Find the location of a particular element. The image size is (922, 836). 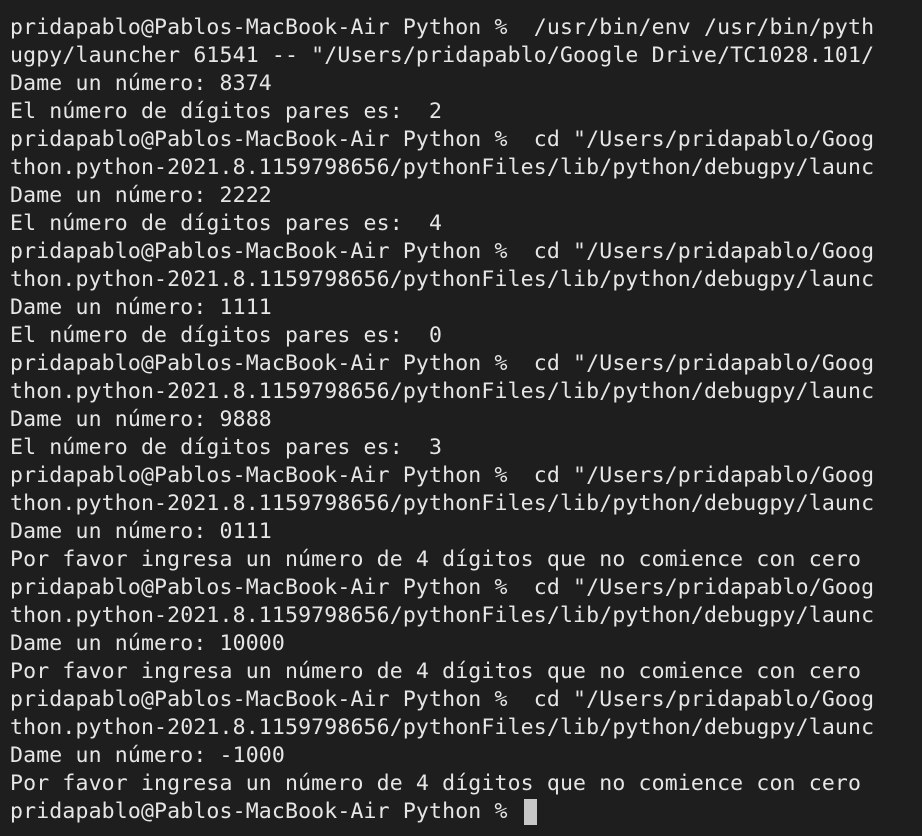

terminal-prompt-line: pridapablo@Pablos-MacBook-Air Python % is located at coordinates (466, 812).